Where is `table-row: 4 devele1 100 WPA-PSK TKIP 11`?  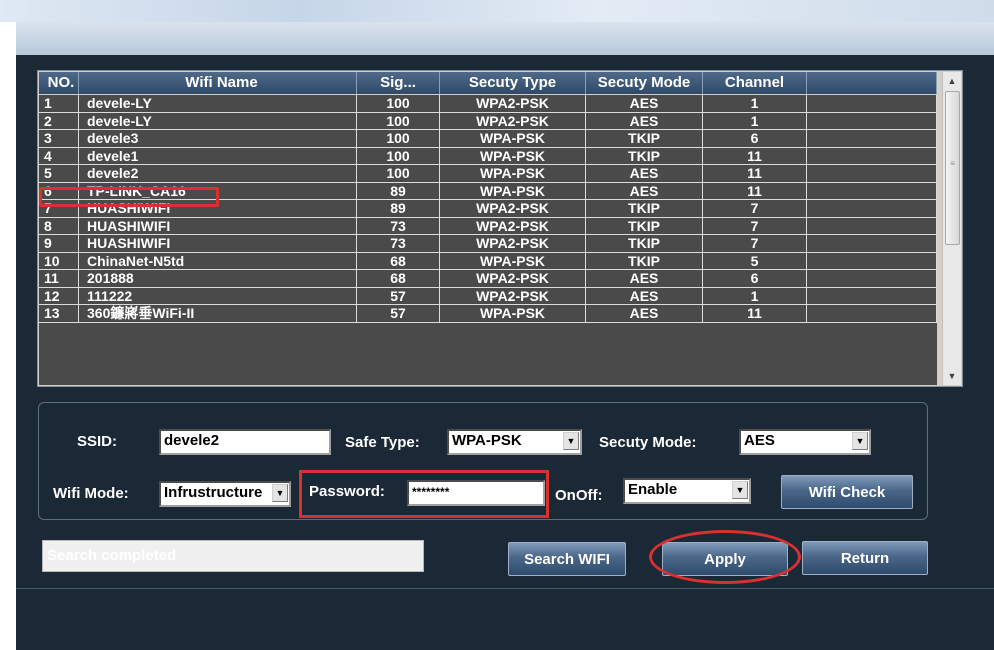 table-row: 4 devele1 100 WPA-PSK TKIP 11 is located at coordinates (488, 156).